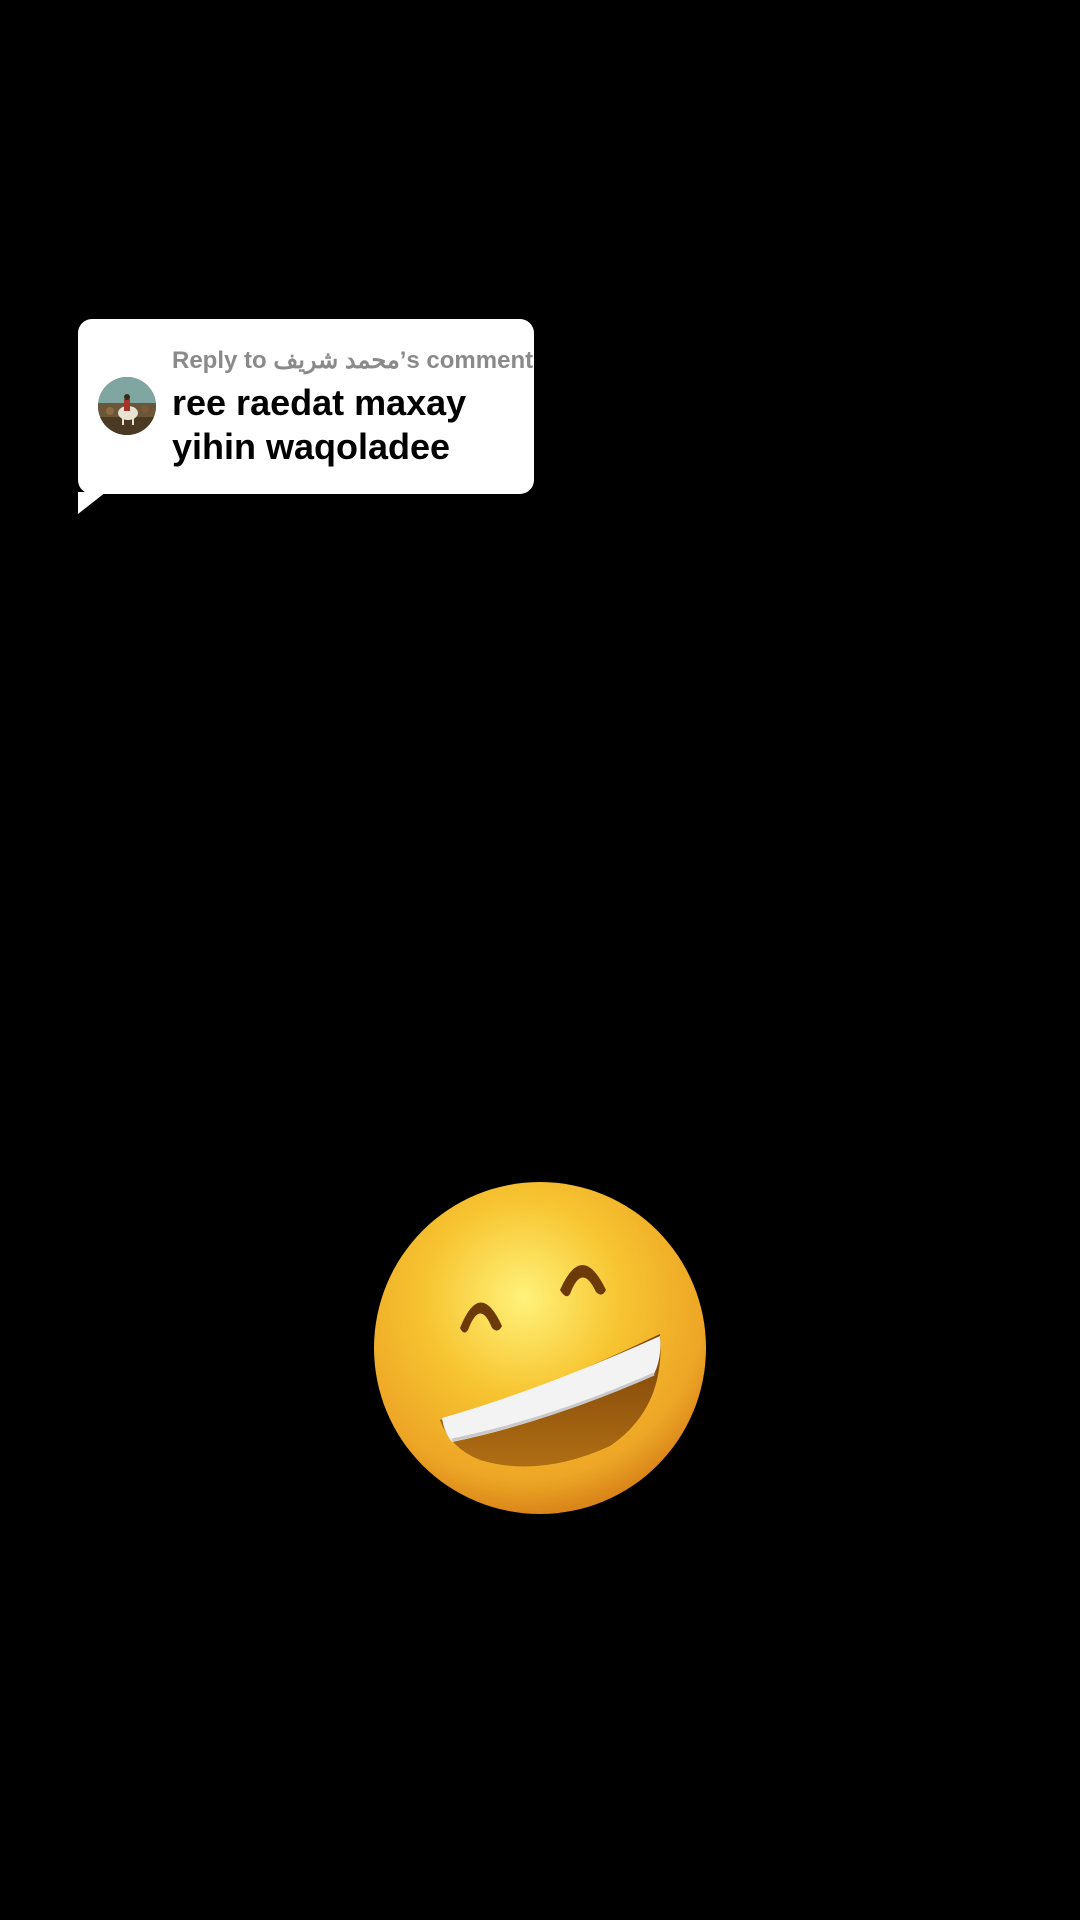 This screenshot has width=1080, height=1920. I want to click on grinning-face-emoji-icon, so click(540, 1348).